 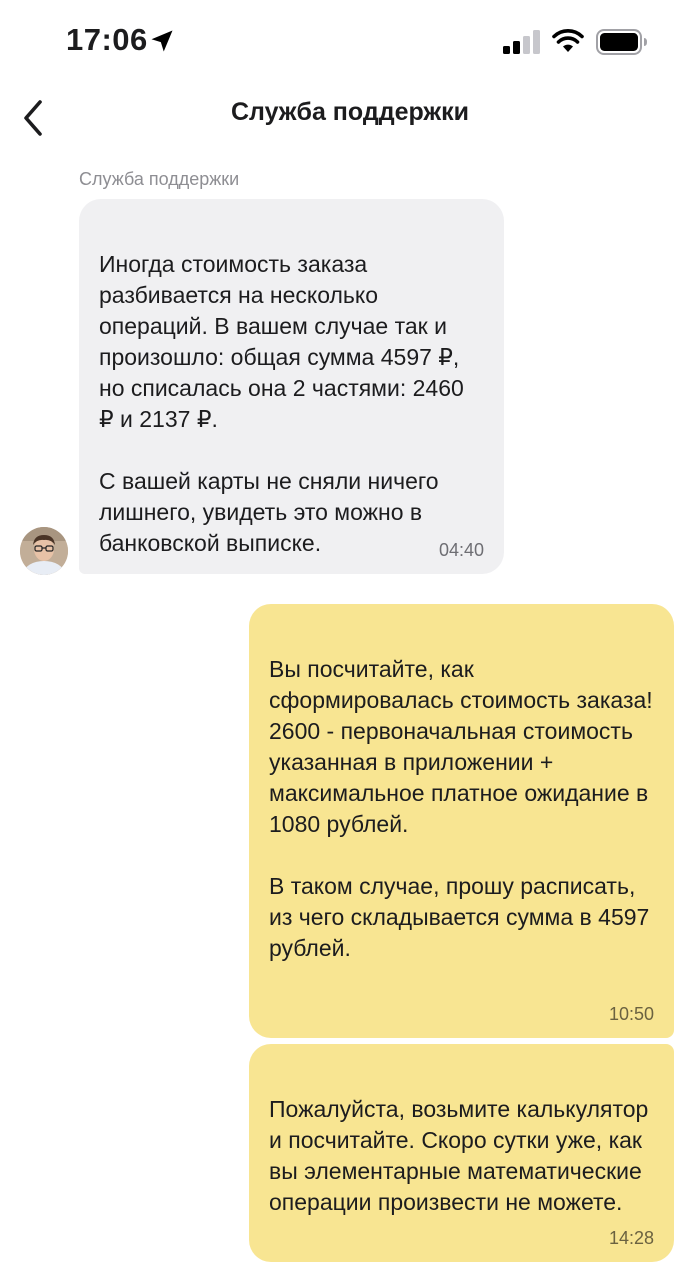 What do you see at coordinates (568, 40) in the screenshot?
I see `wifi-icon` at bounding box center [568, 40].